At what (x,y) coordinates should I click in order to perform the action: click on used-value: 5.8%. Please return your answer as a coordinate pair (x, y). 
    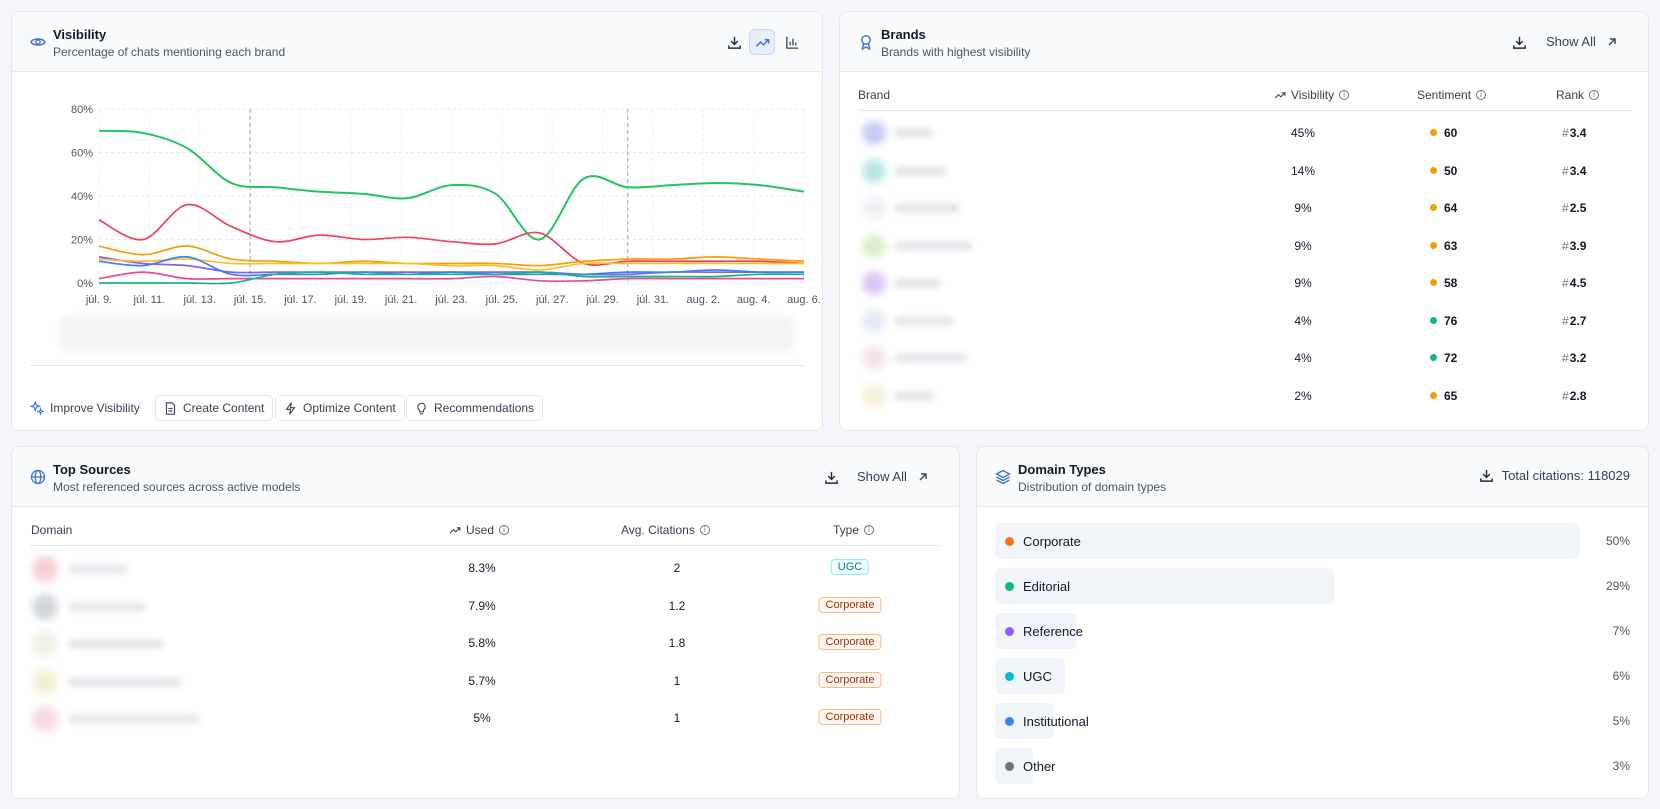
    Looking at the image, I should click on (482, 643).